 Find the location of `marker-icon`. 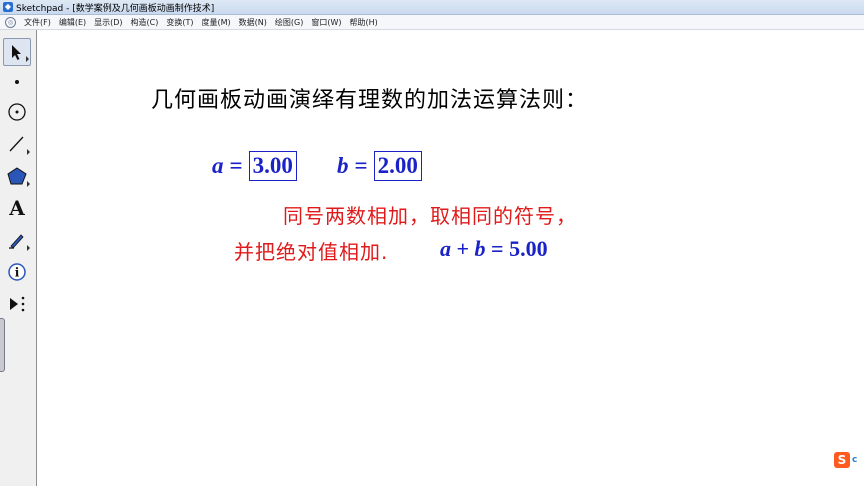

marker-icon is located at coordinates (16, 241).